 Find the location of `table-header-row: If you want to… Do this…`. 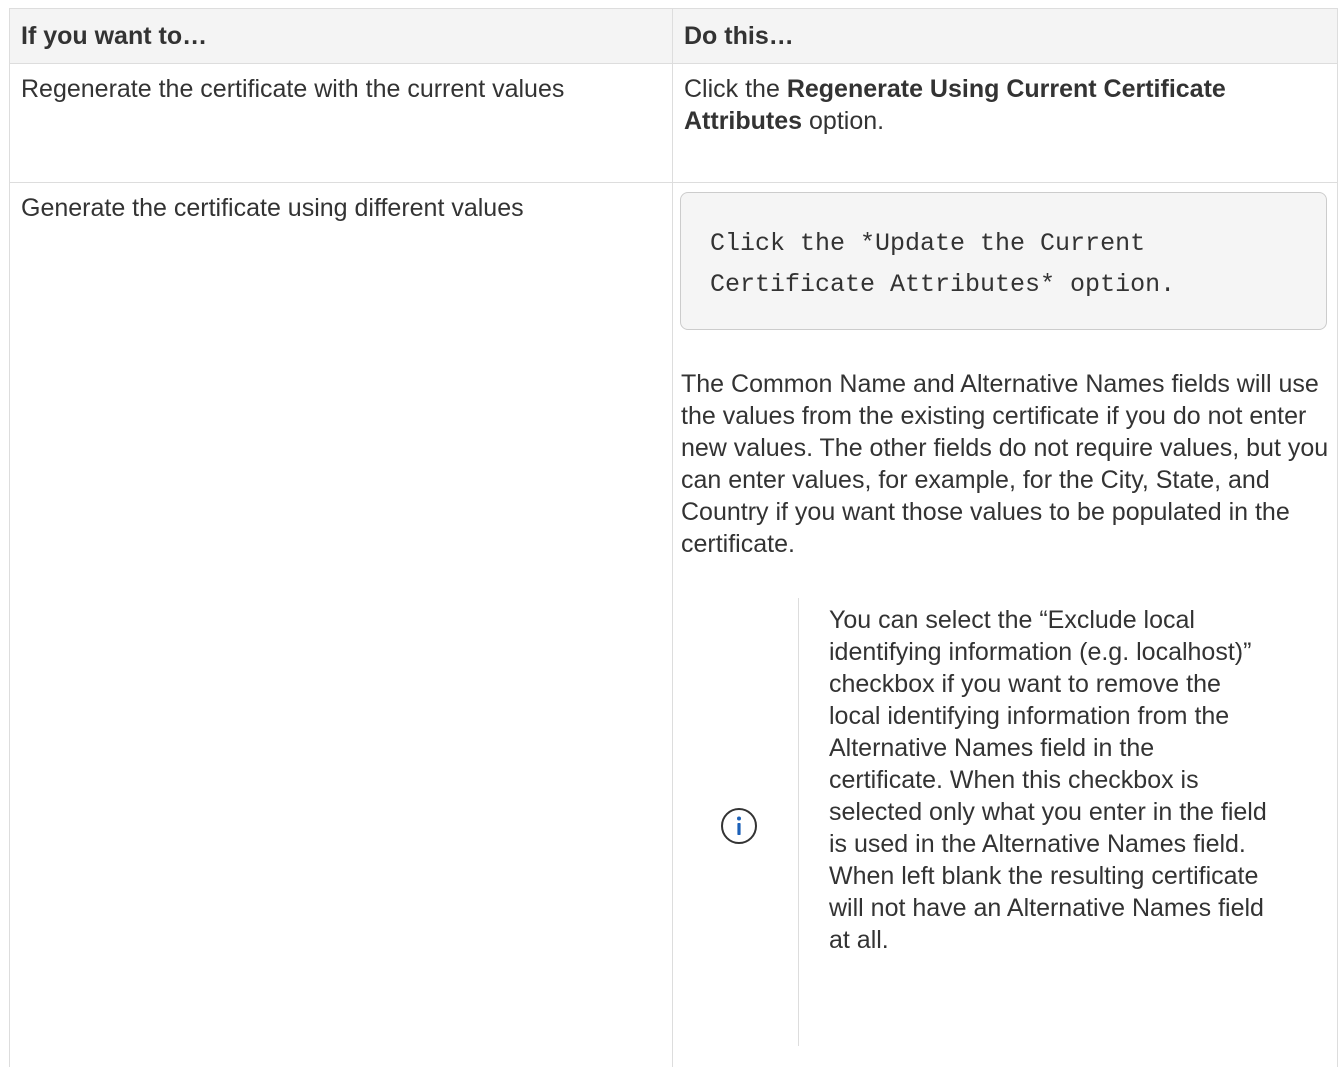

table-header-row: If you want to… Do this… is located at coordinates (674, 36).